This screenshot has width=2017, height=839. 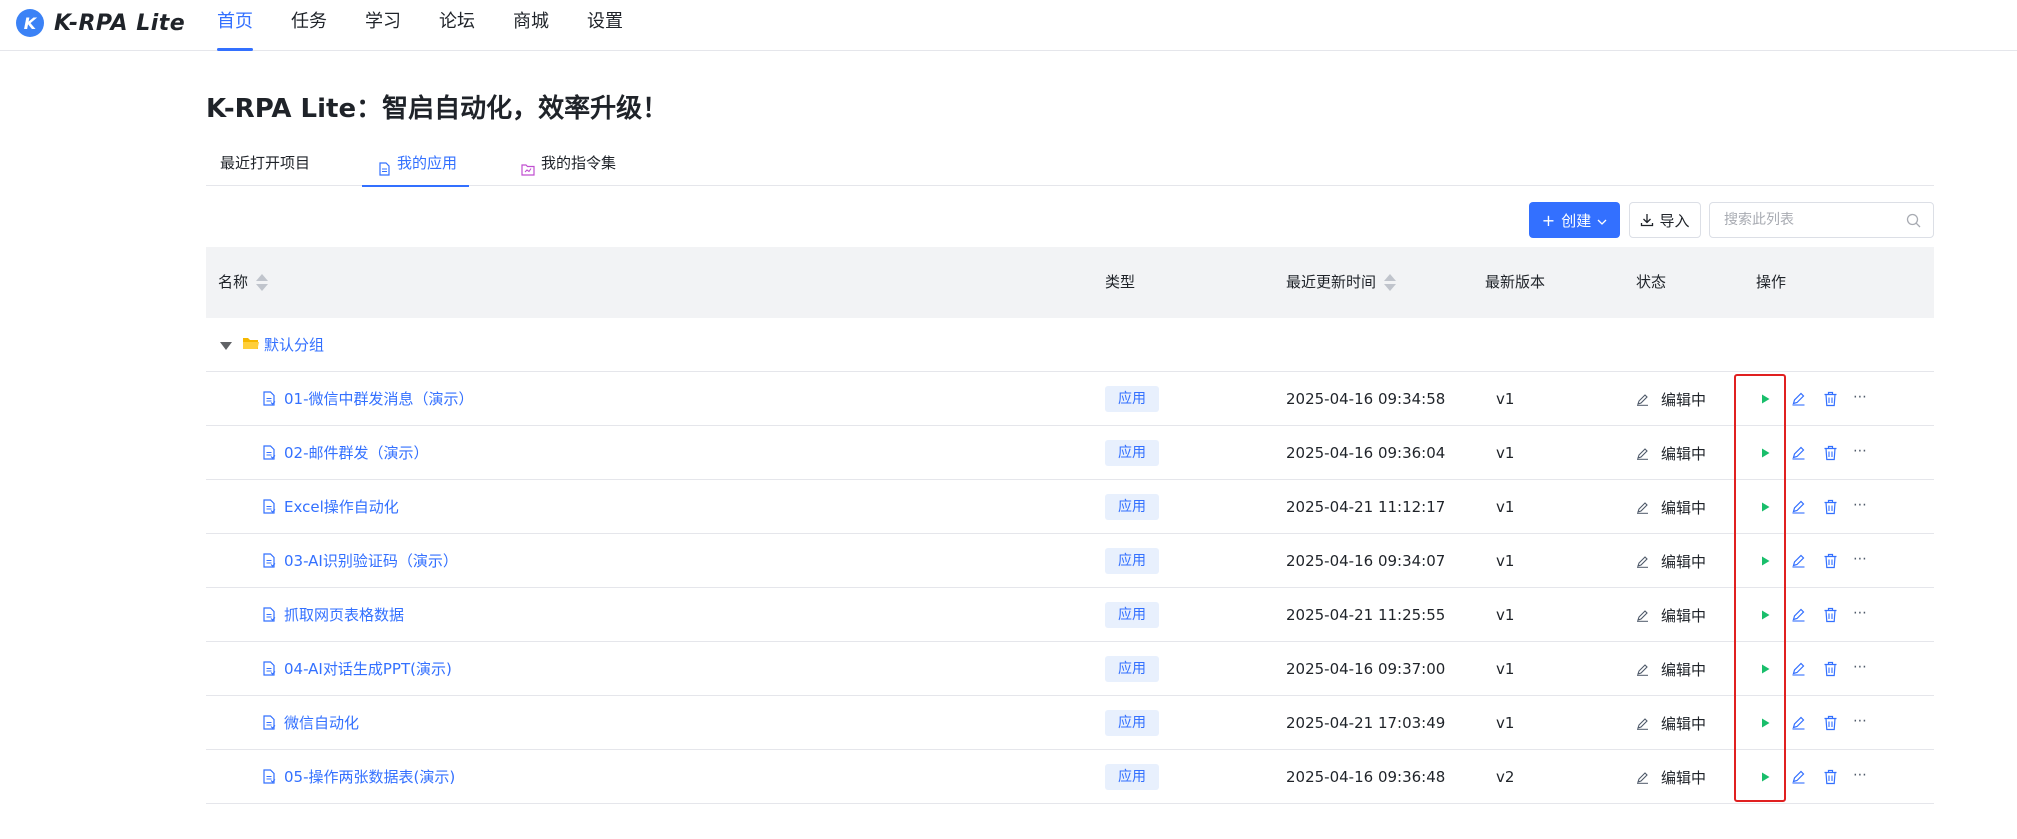 I want to click on app-name-link: 01-微信中群发消息（演示）, so click(x=379, y=399).